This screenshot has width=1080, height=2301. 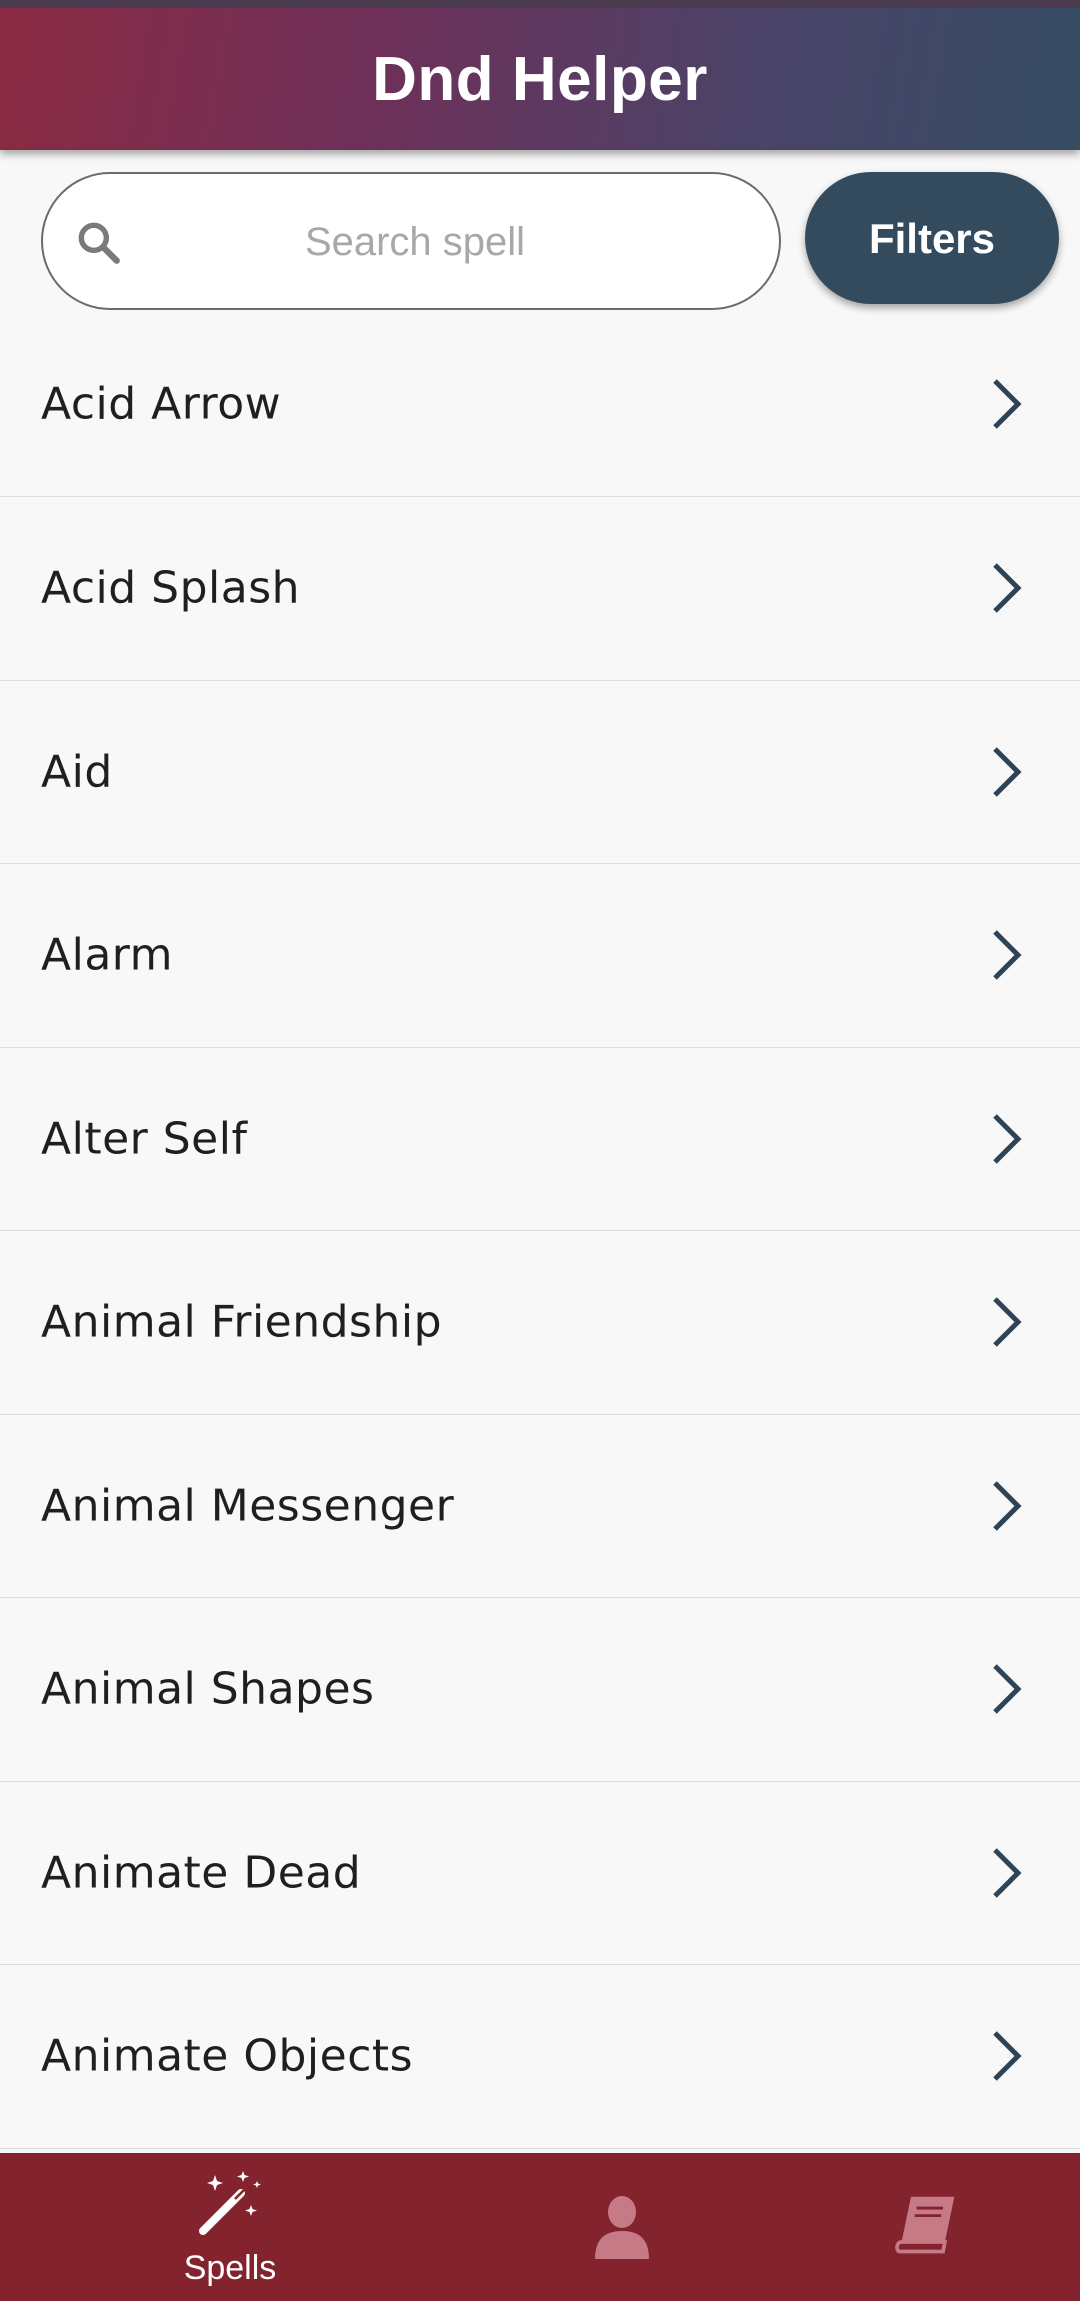 What do you see at coordinates (201, 1873) in the screenshot?
I see `spell-name: Animate Dead` at bounding box center [201, 1873].